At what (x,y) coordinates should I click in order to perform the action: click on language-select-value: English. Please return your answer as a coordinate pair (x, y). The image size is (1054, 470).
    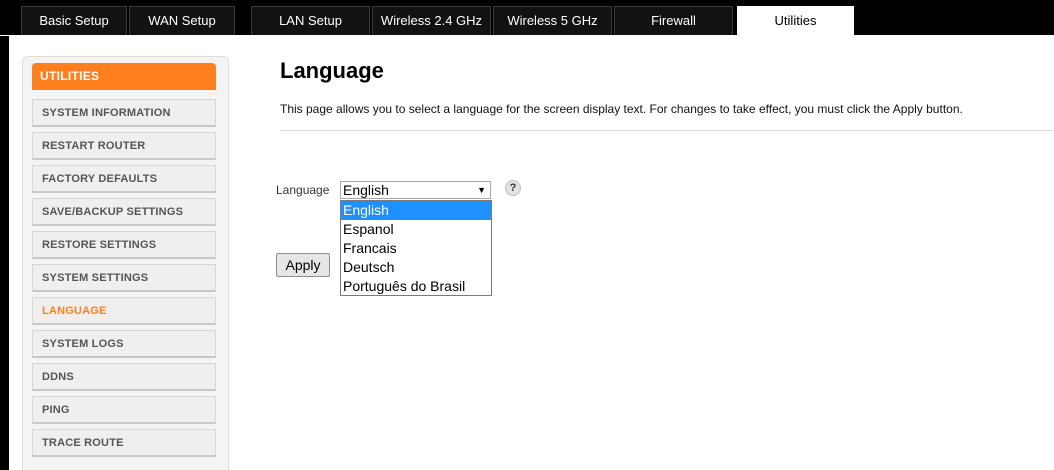
    Looking at the image, I should click on (366, 190).